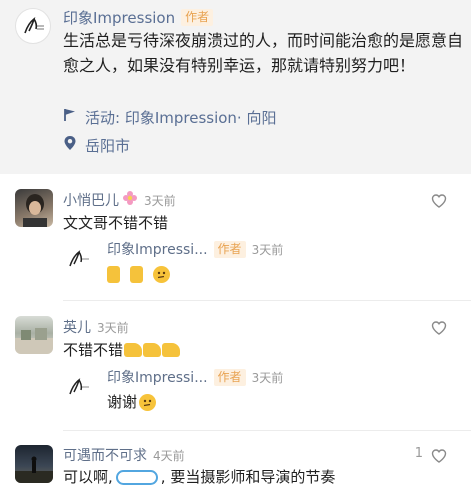 Image resolution: width=471 pixels, height=501 pixels. I want to click on activity-text: 活动: 印象Impression· 向阳, so click(181, 117).